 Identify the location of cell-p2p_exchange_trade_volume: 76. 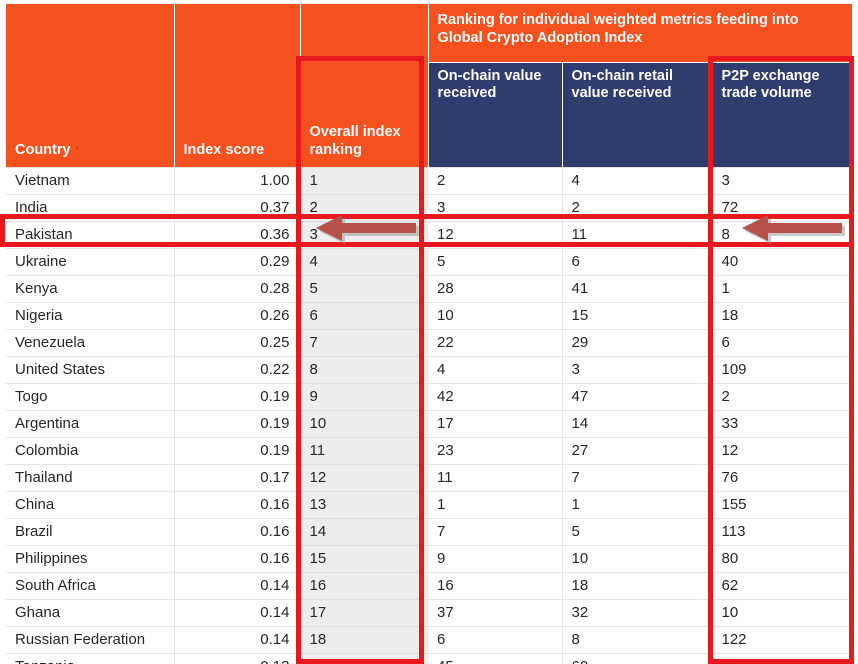
(782, 478).